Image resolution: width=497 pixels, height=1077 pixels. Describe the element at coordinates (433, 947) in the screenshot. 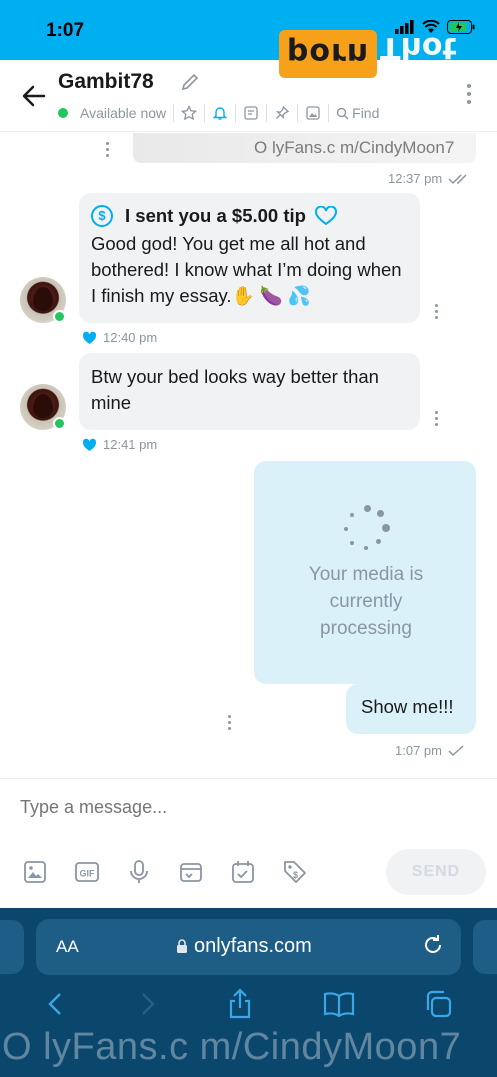

I see `reload-icon` at that location.